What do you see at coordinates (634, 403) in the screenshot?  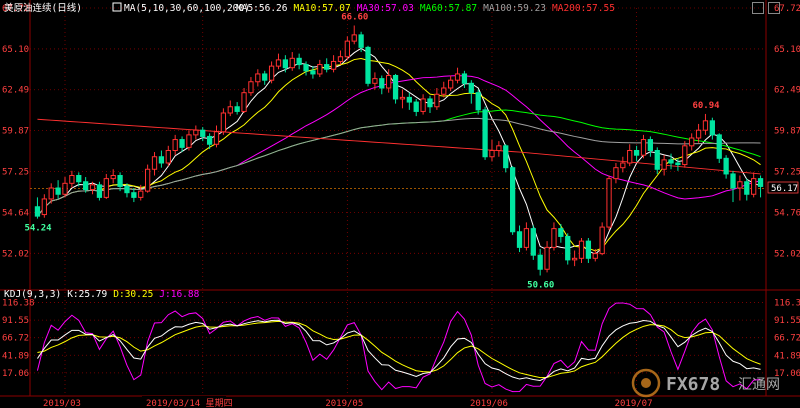 I see `x-tick-label: 2019/07` at bounding box center [634, 403].